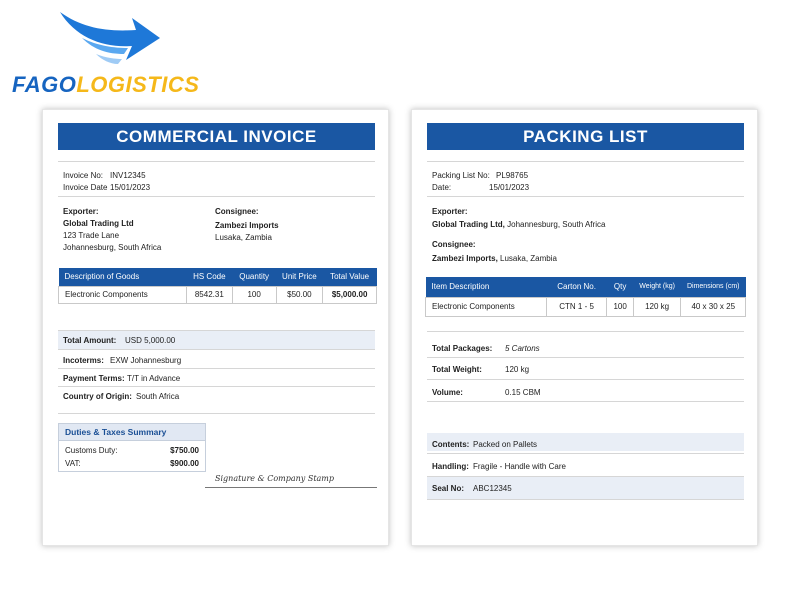 This screenshot has width=800, height=600. Describe the element at coordinates (247, 225) in the screenshot. I see `consignee-name: Zambezi Imports` at that location.